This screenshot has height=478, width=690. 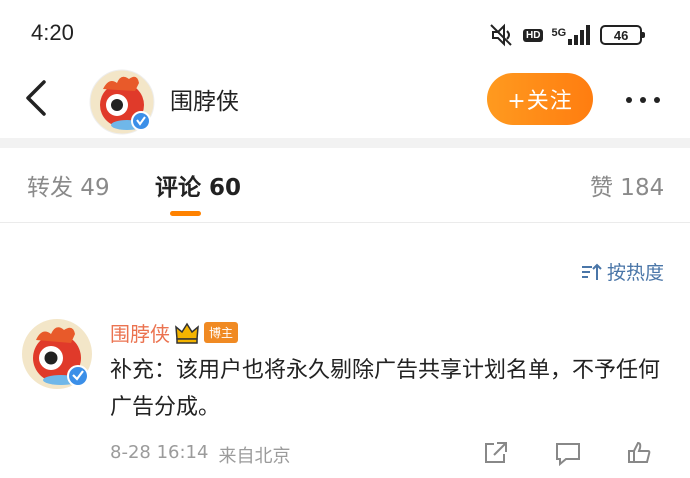 What do you see at coordinates (592, 271) in the screenshot?
I see `sort-icon` at bounding box center [592, 271].